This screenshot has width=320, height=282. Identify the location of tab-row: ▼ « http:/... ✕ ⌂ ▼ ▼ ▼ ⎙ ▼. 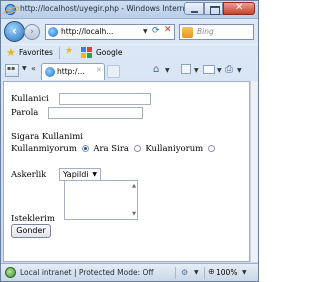
(129, 71).